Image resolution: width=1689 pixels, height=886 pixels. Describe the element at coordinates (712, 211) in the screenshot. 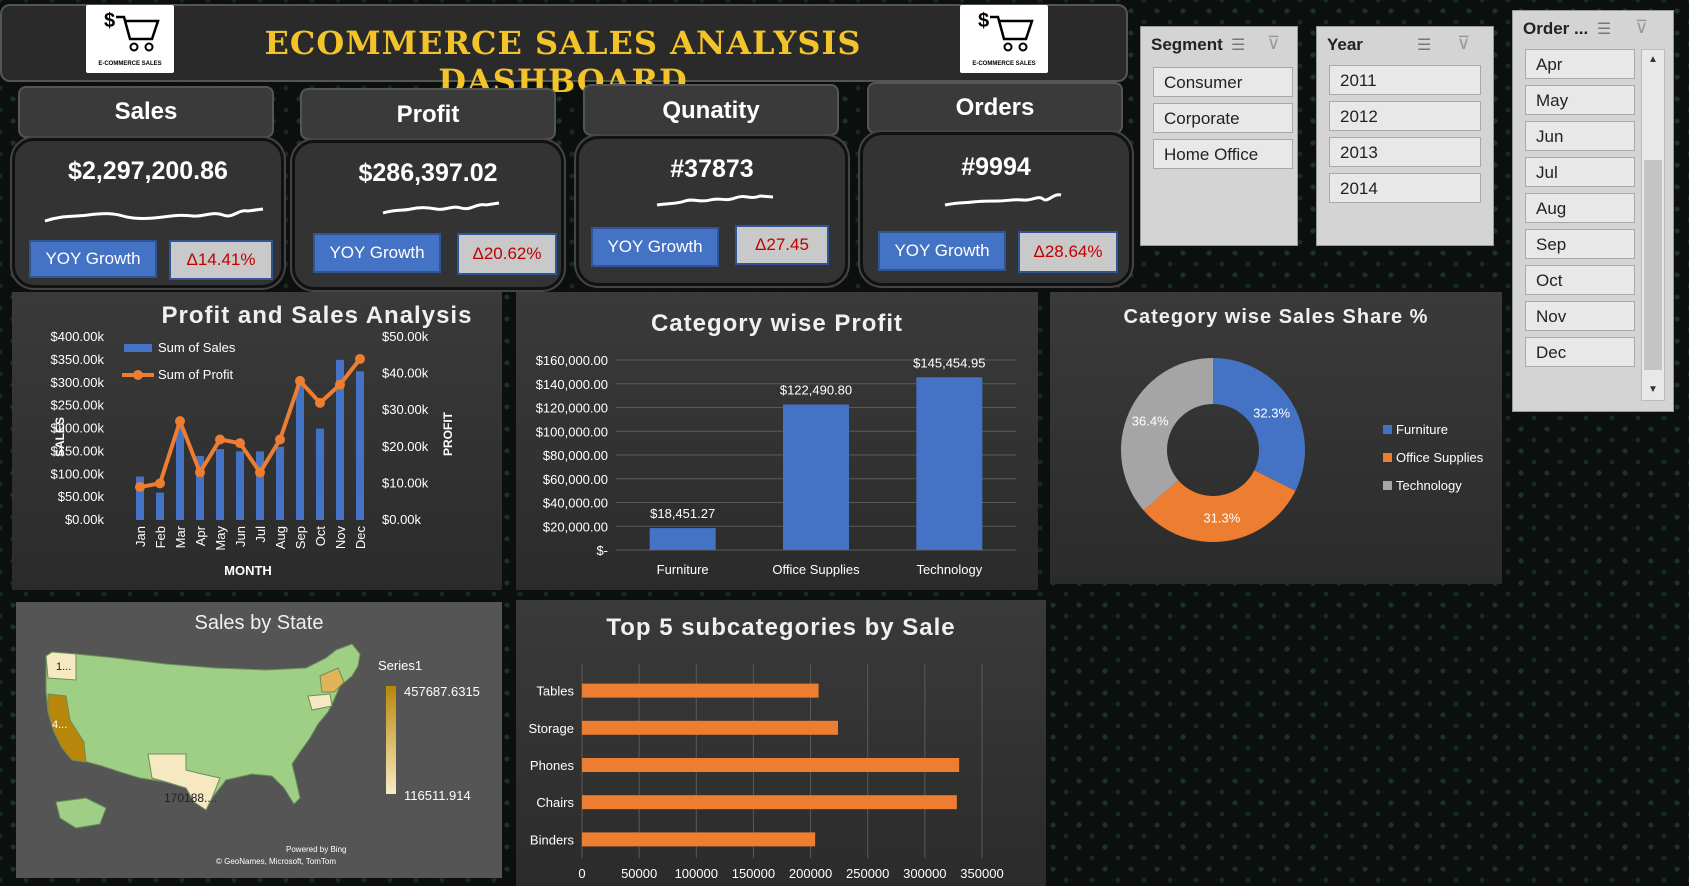

I see `kpi-quantity-card: #37873 YOY Growth Δ27.45` at that location.